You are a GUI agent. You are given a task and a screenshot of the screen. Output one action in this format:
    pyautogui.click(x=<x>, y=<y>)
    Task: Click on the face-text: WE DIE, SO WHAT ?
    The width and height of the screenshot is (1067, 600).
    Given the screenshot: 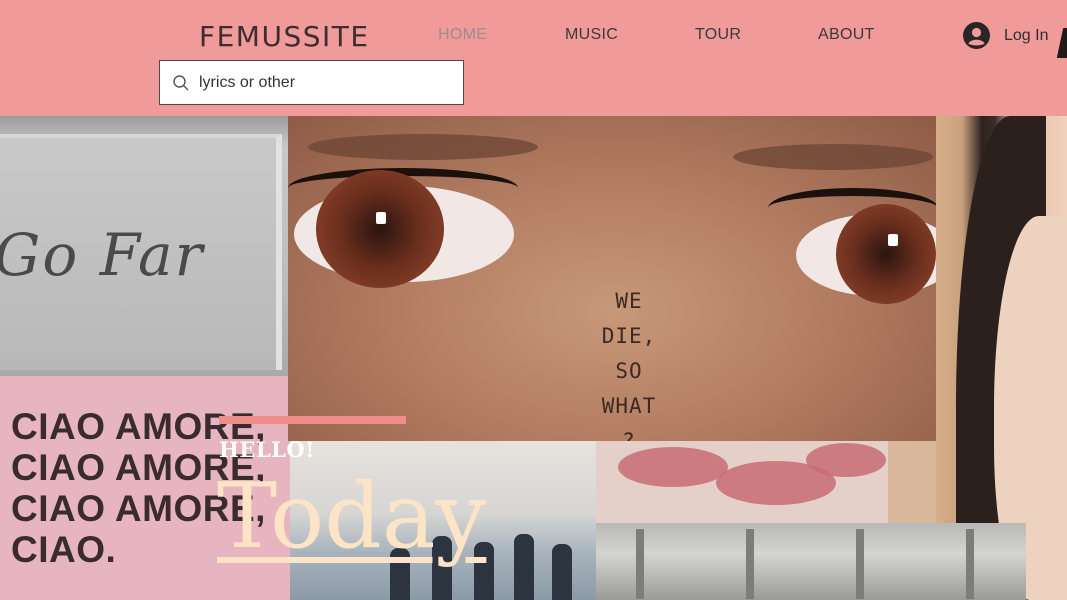 What is the action you would take?
    pyautogui.click(x=629, y=362)
    